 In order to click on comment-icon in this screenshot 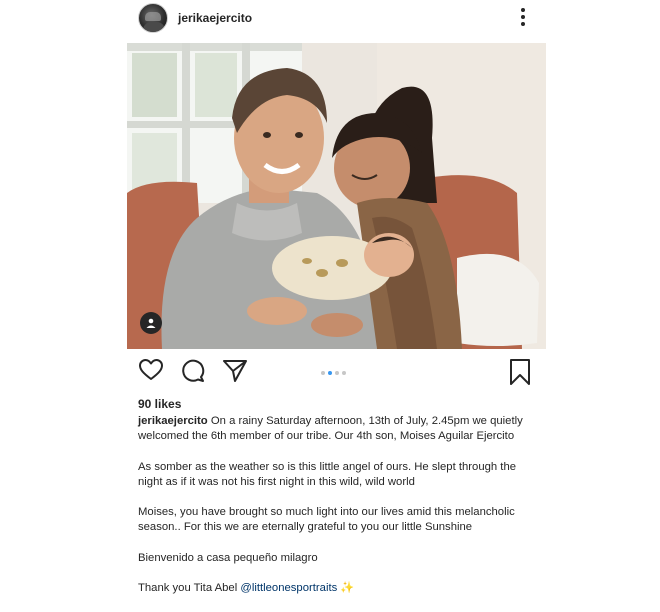, I will do `click(193, 371)`.